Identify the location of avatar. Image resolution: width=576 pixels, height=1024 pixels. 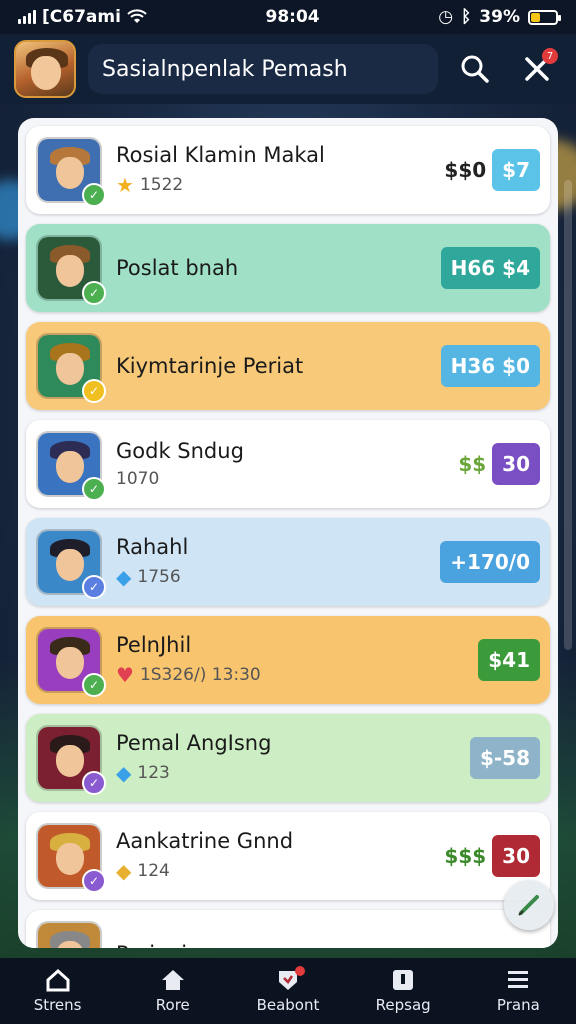
(45, 69).